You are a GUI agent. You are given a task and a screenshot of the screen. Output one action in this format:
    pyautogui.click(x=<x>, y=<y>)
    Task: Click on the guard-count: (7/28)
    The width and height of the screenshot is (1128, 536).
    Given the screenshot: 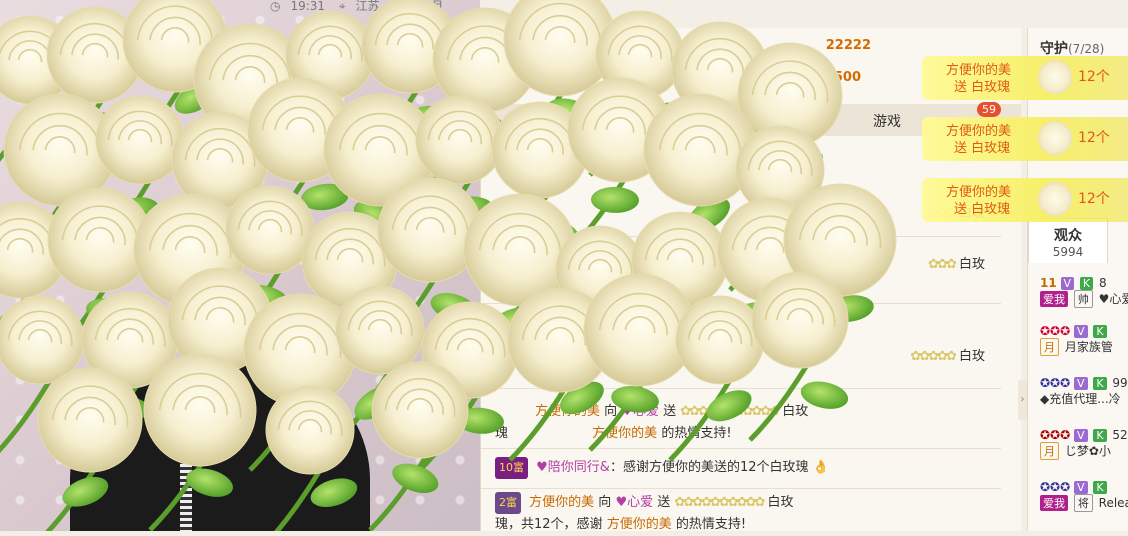 What is the action you would take?
    pyautogui.click(x=1086, y=49)
    